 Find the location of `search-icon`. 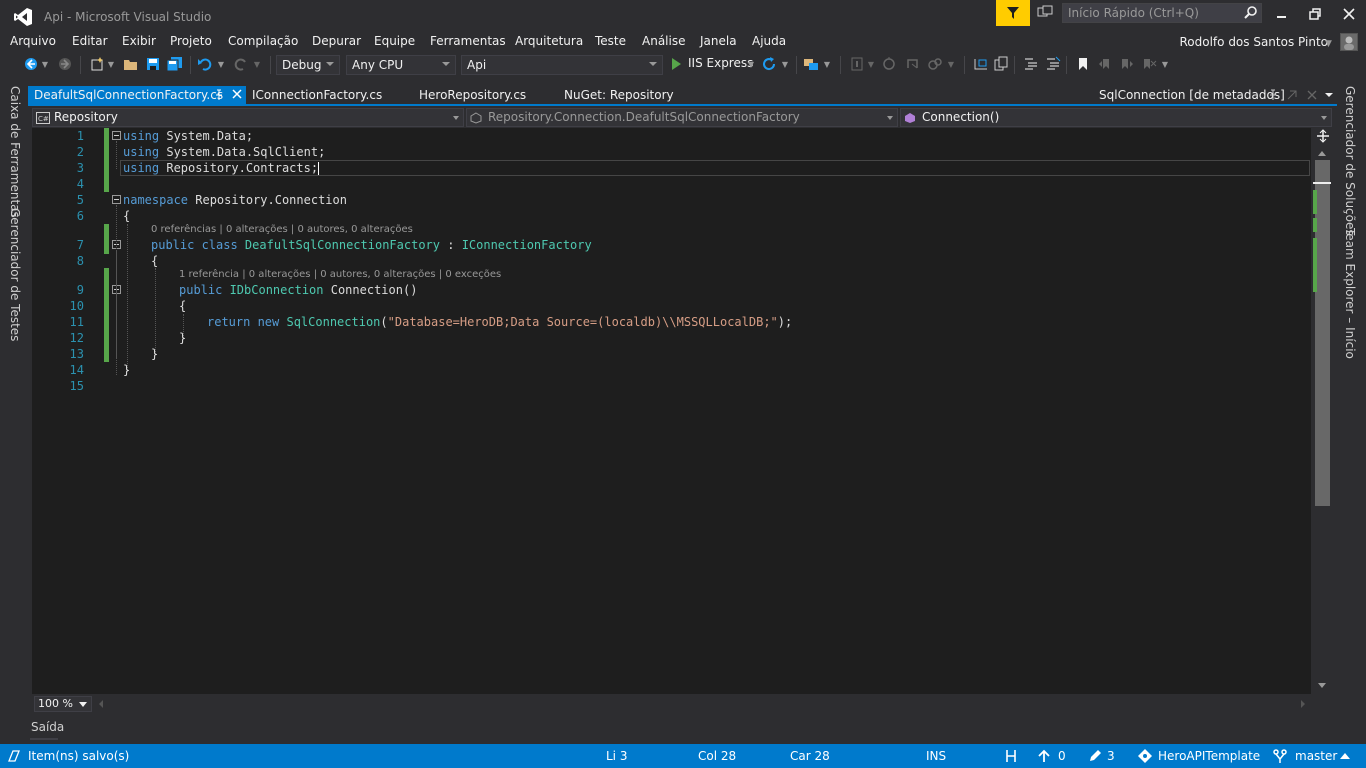

search-icon is located at coordinates (1251, 13).